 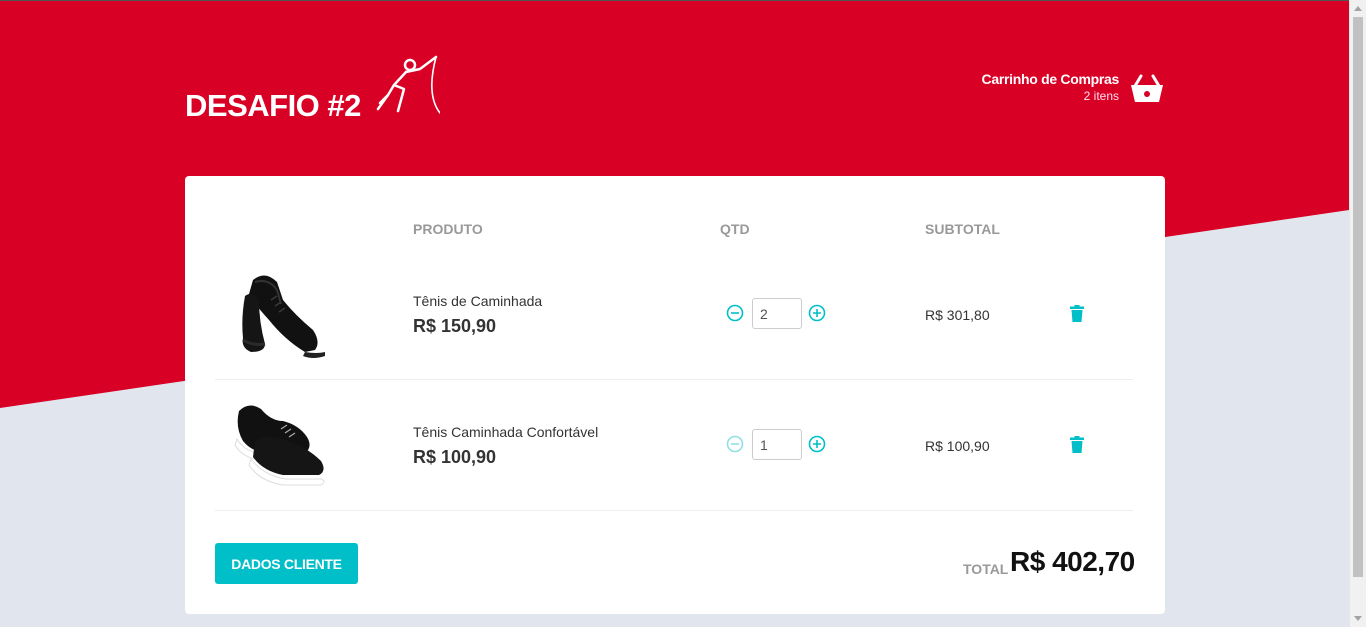 What do you see at coordinates (408, 84) in the screenshot?
I see `fencer-icon` at bounding box center [408, 84].